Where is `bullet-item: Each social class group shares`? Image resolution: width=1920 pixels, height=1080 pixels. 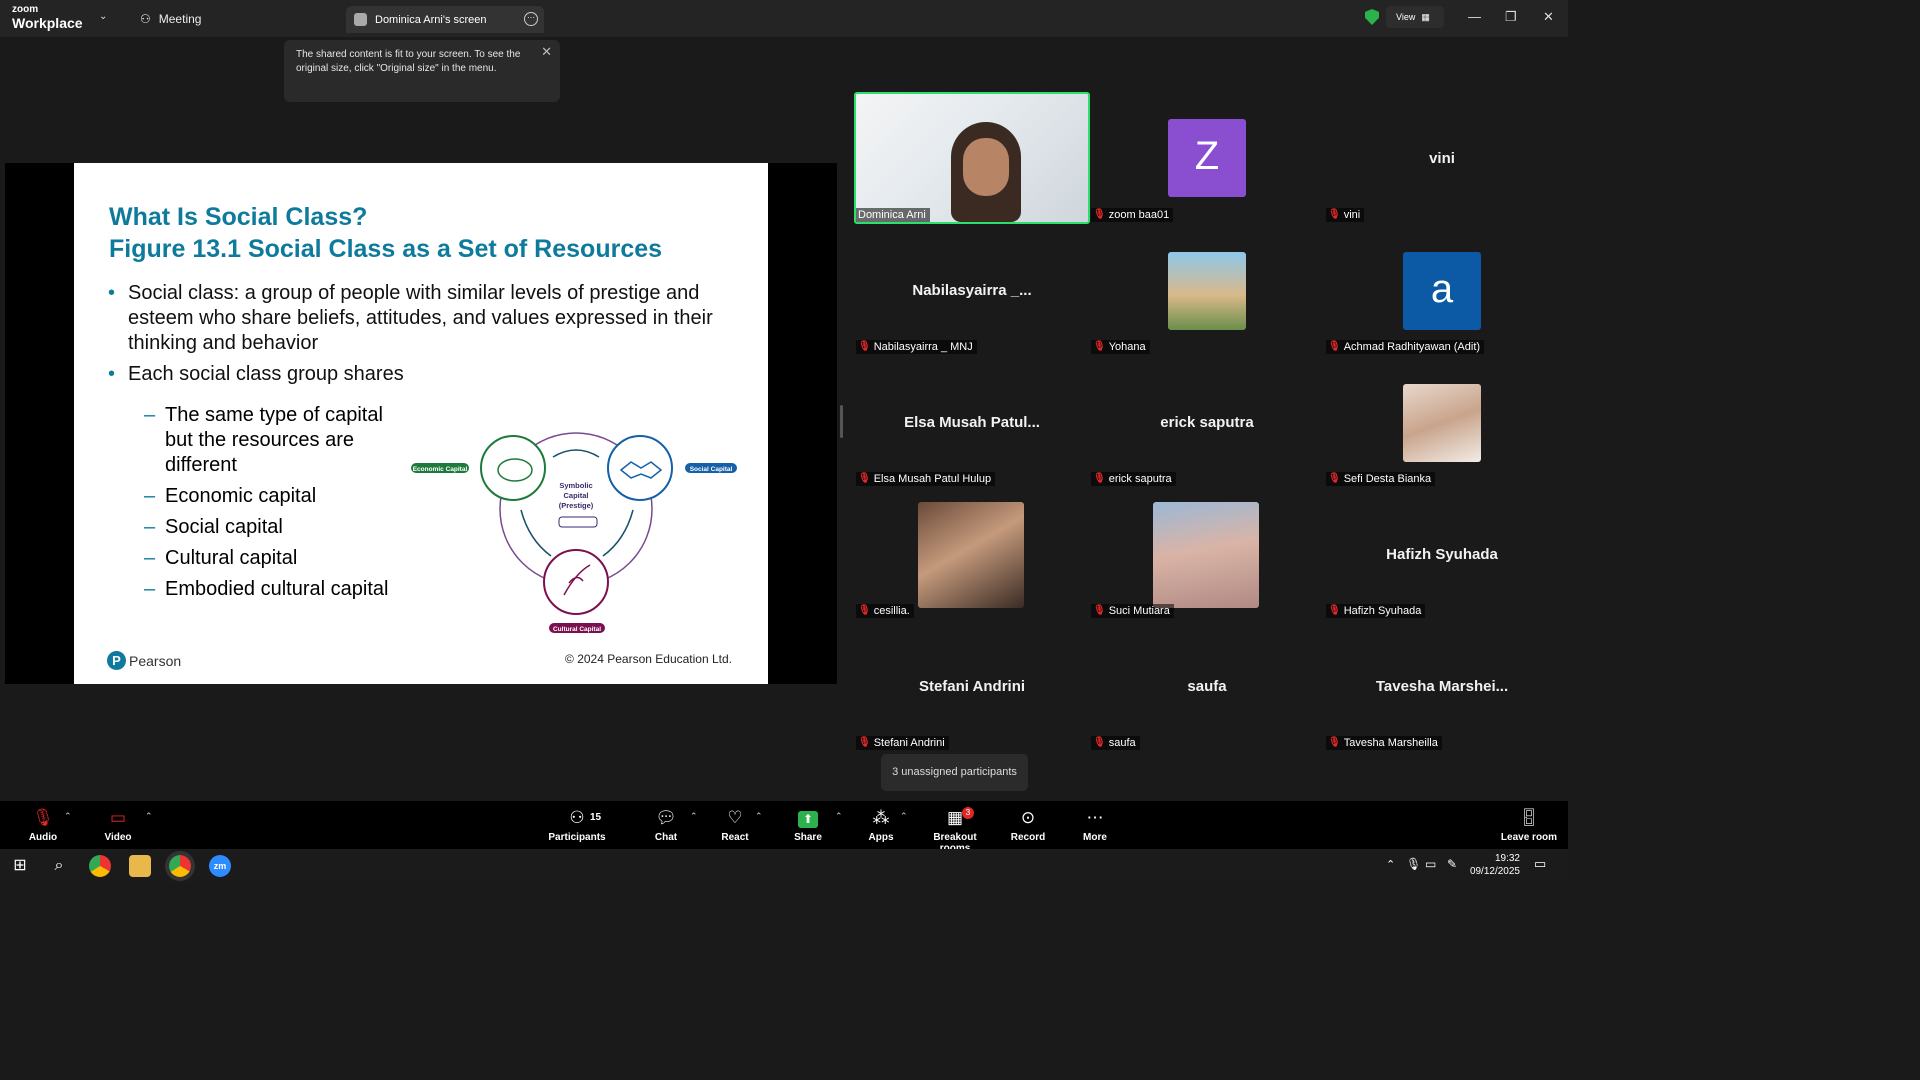 bullet-item: Each social class group shares is located at coordinates (423, 374).